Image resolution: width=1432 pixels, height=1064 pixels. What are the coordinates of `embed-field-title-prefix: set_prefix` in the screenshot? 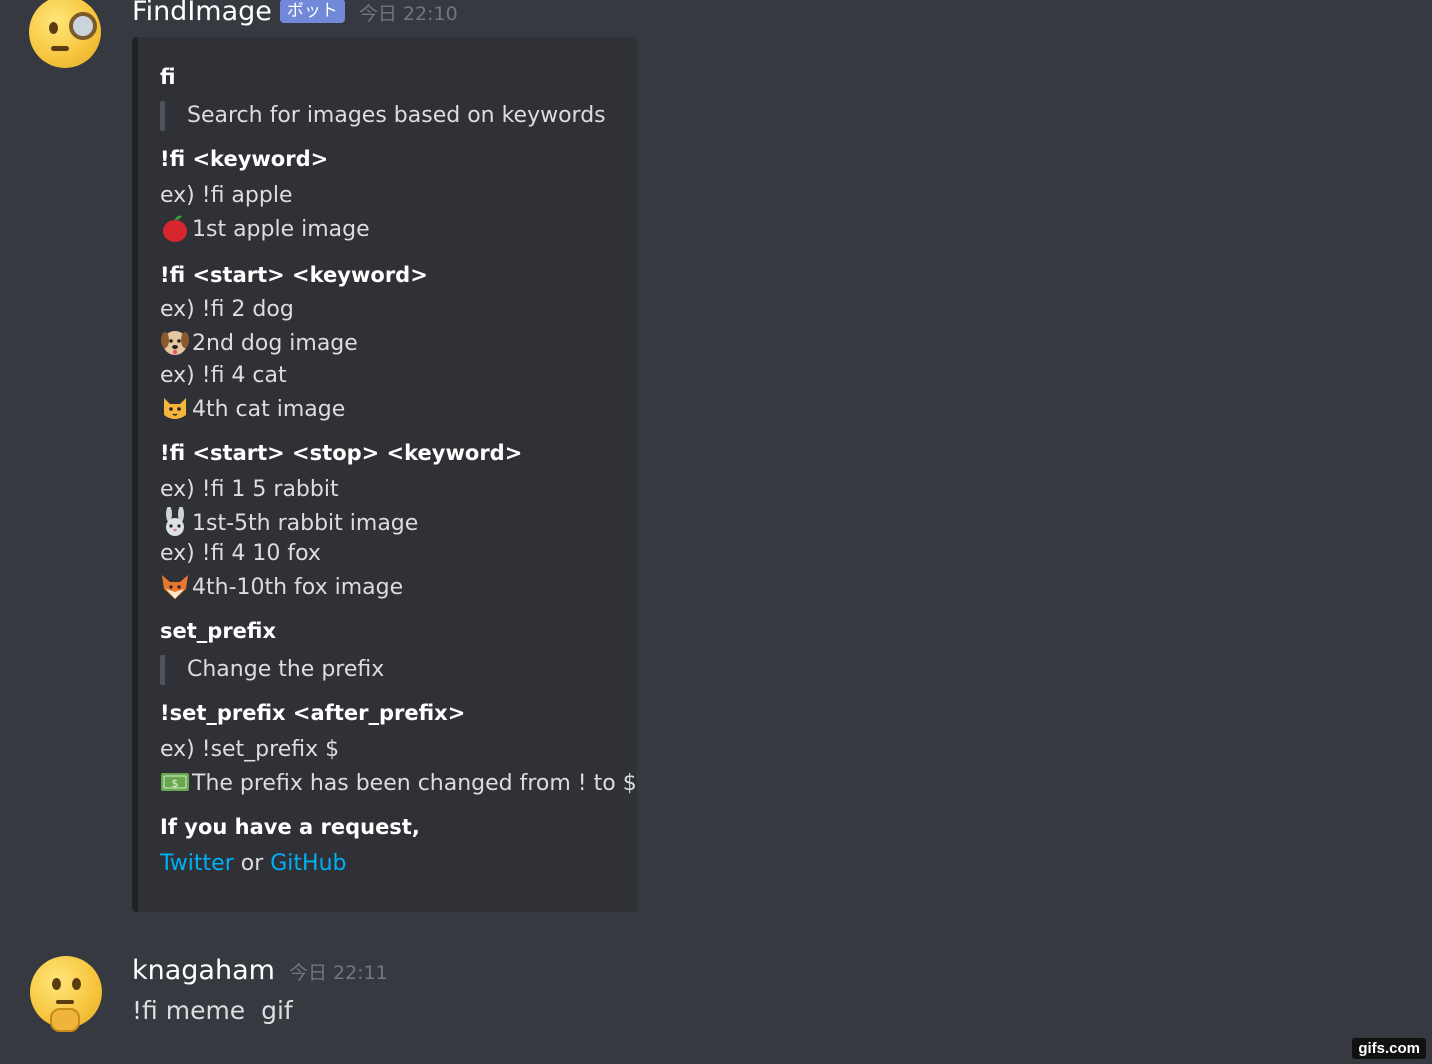 It's located at (218, 631).